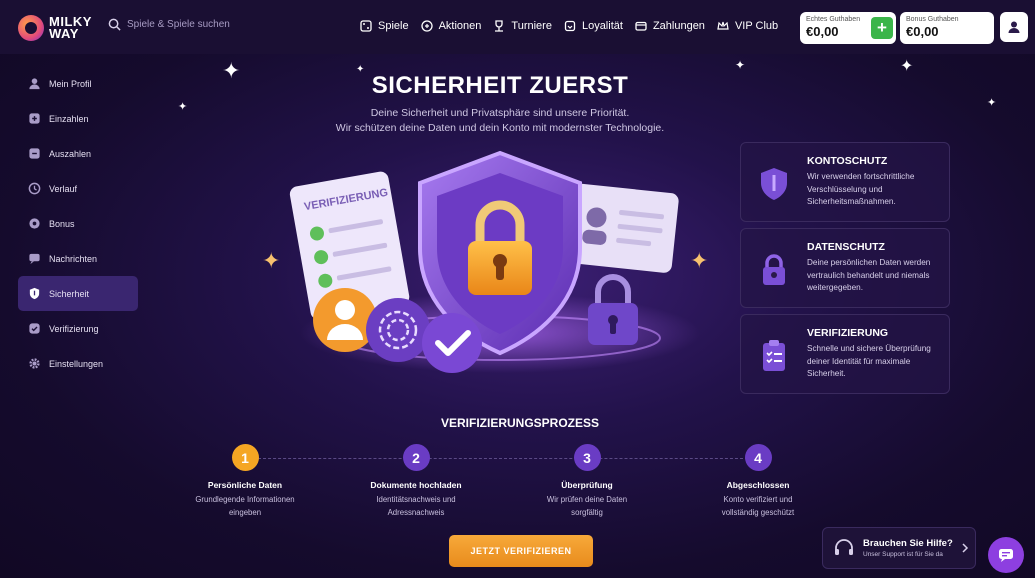  Describe the element at coordinates (723, 25) in the screenshot. I see `crown-icon` at that location.